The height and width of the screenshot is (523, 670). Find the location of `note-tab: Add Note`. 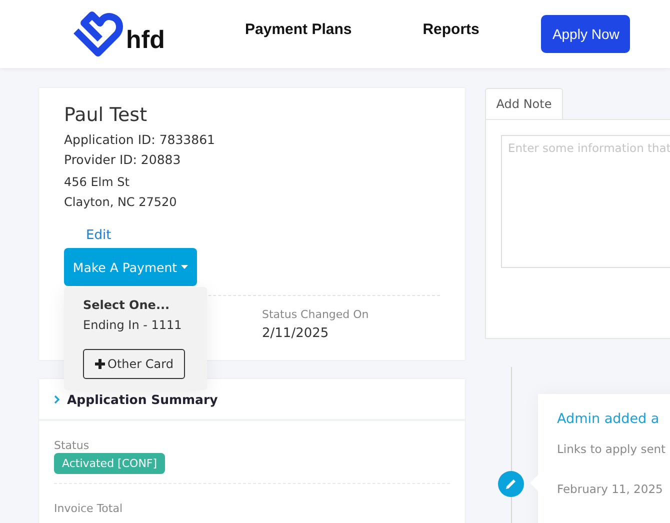

note-tab: Add Note is located at coordinates (524, 103).